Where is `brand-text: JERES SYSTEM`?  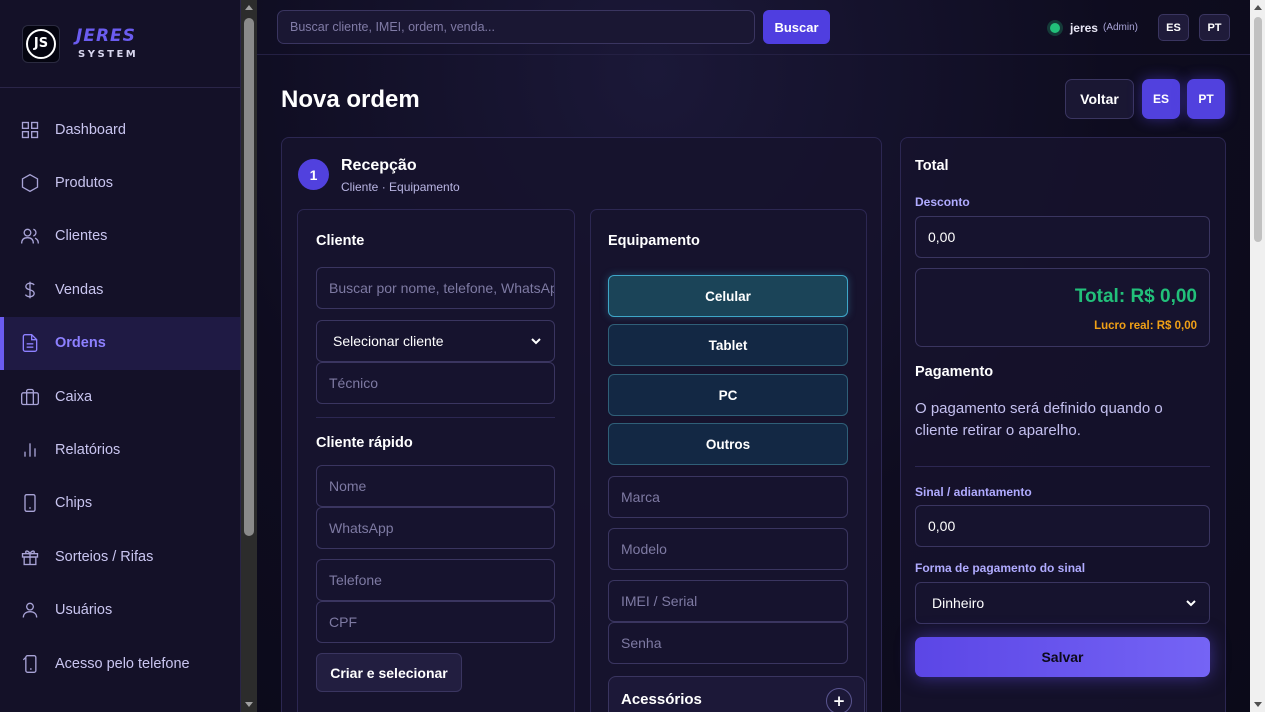
brand-text: JERES SYSTEM is located at coordinates (107, 43).